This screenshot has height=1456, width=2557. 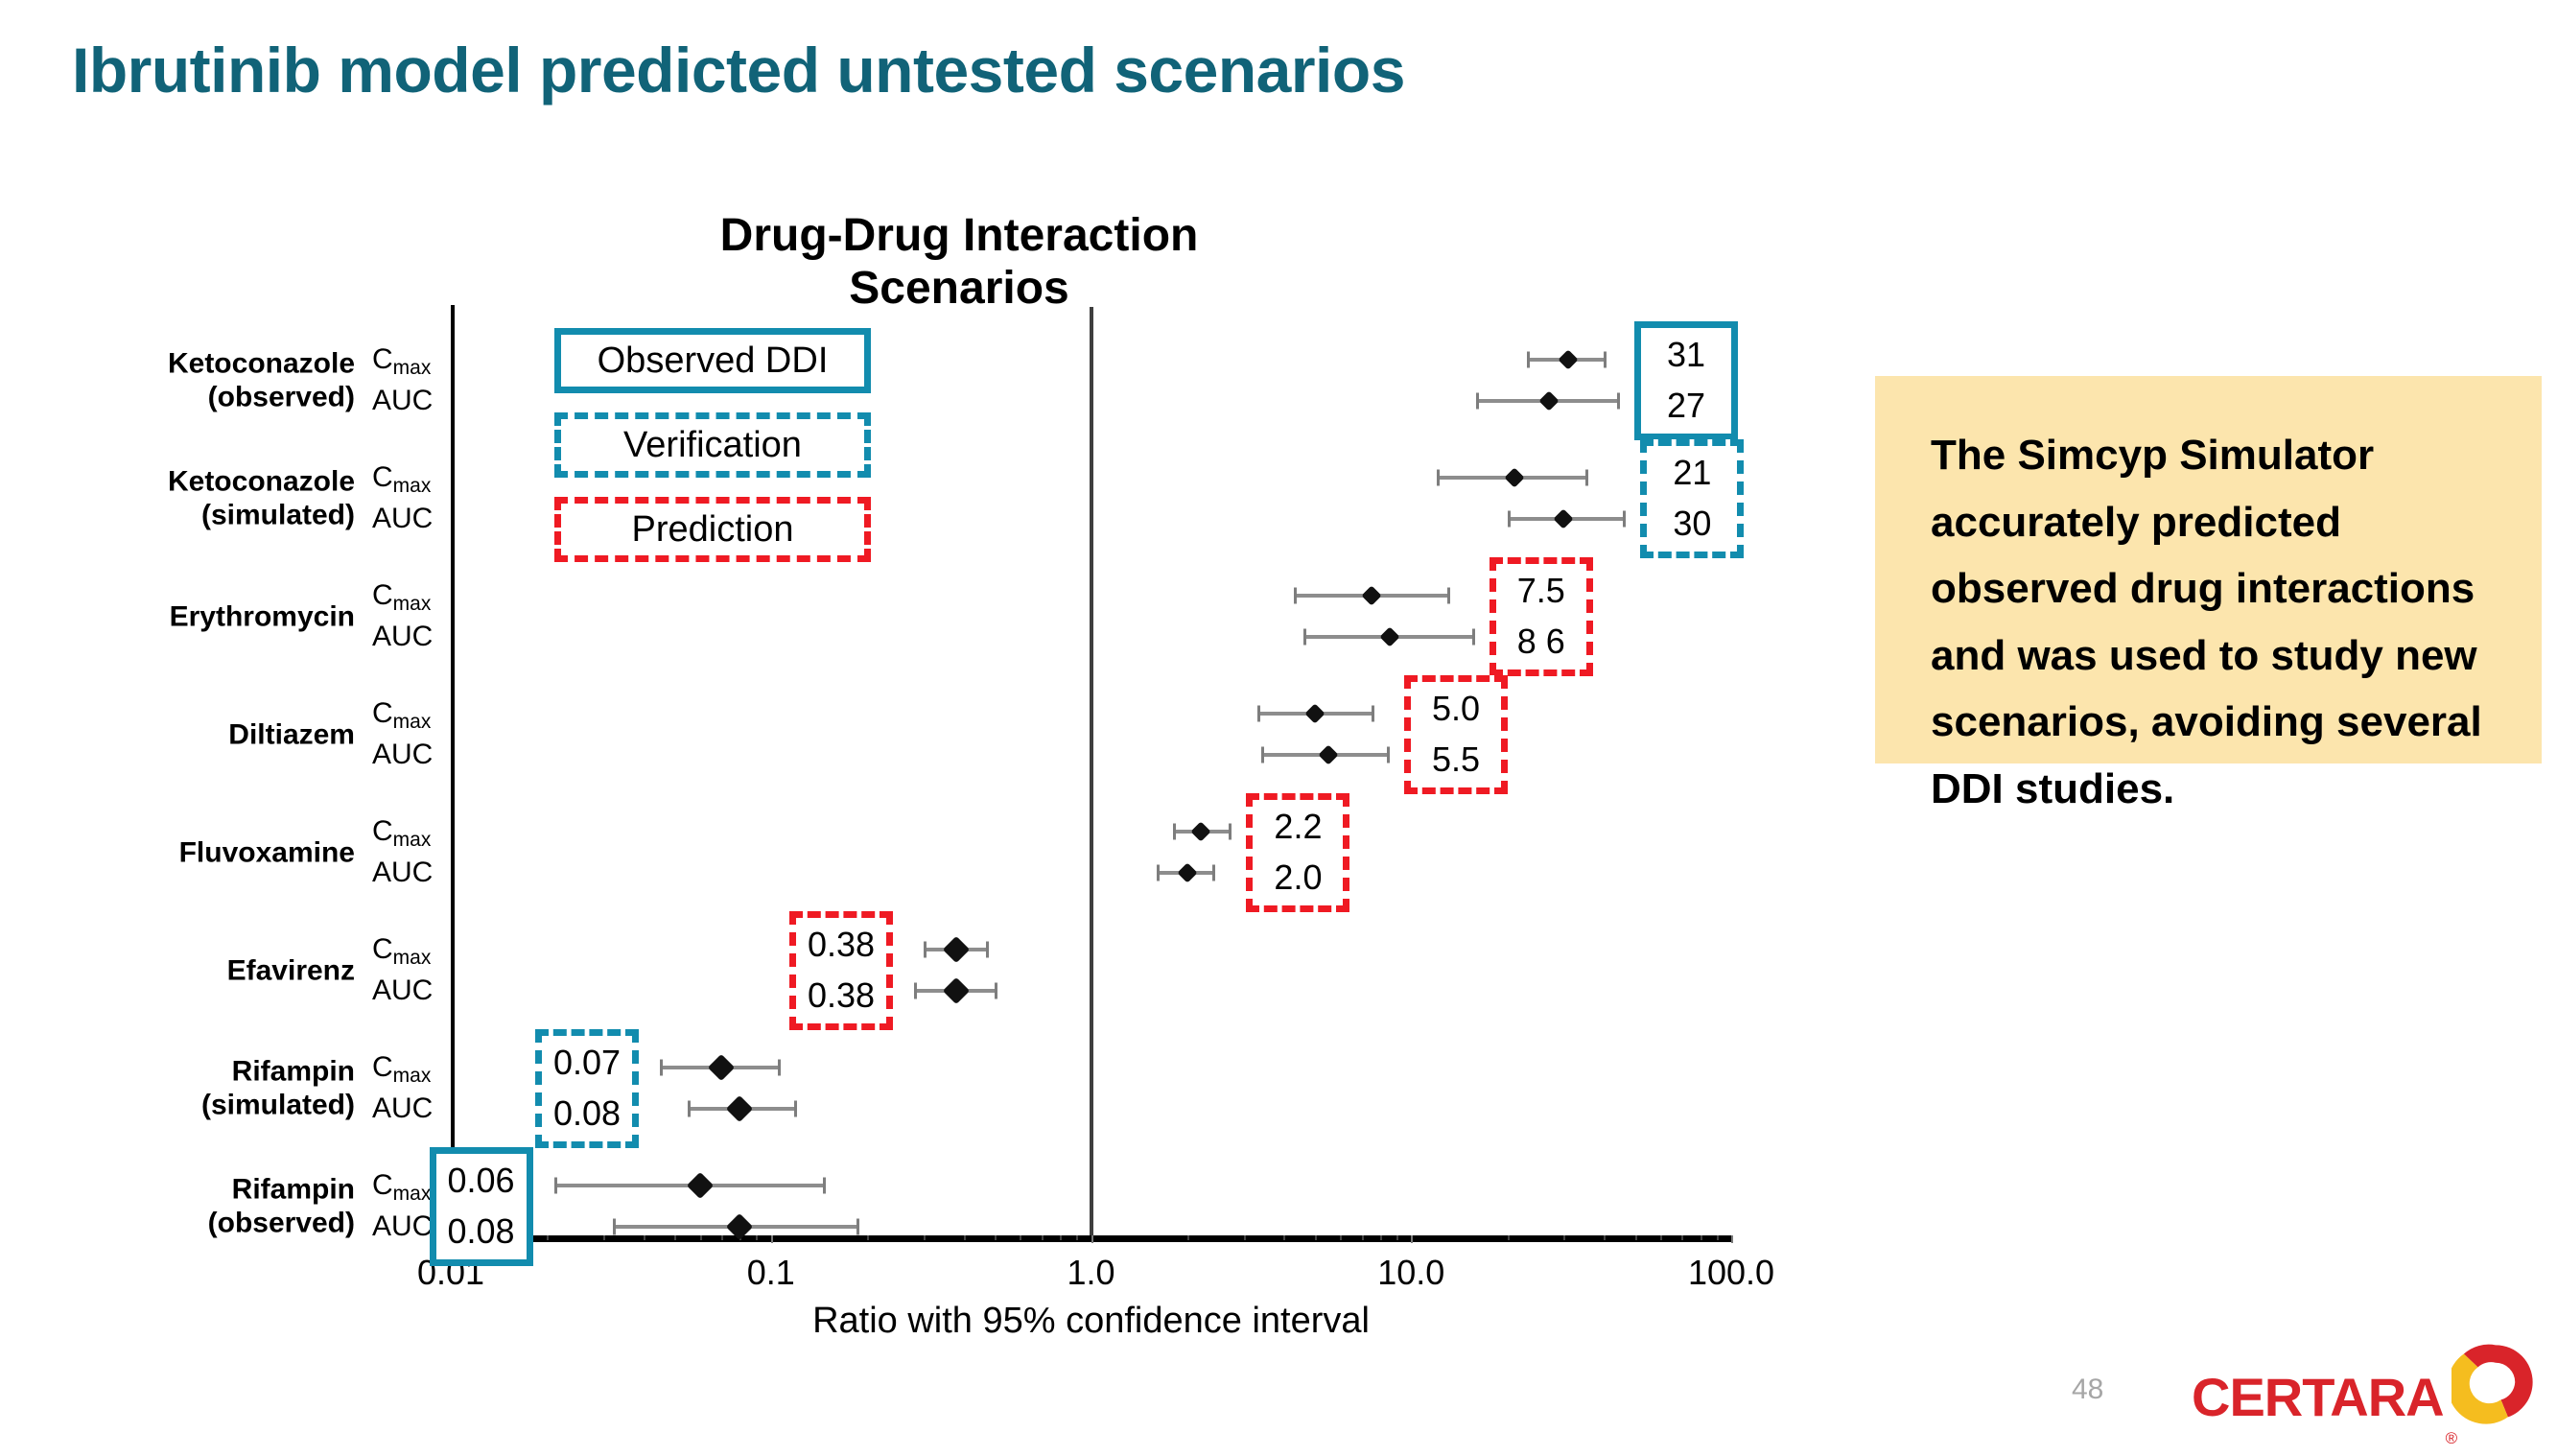 What do you see at coordinates (291, 733) in the screenshot?
I see `row-group-line1: Diltiazem` at bounding box center [291, 733].